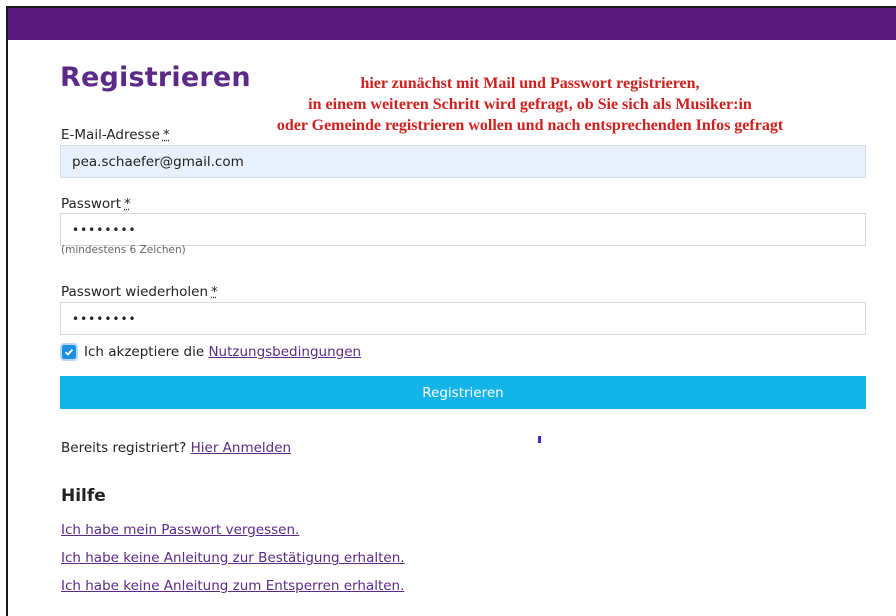 The image size is (896, 616). I want to click on terms-label: Ich akzeptiere die Nutzungsbedingungen, so click(222, 352).